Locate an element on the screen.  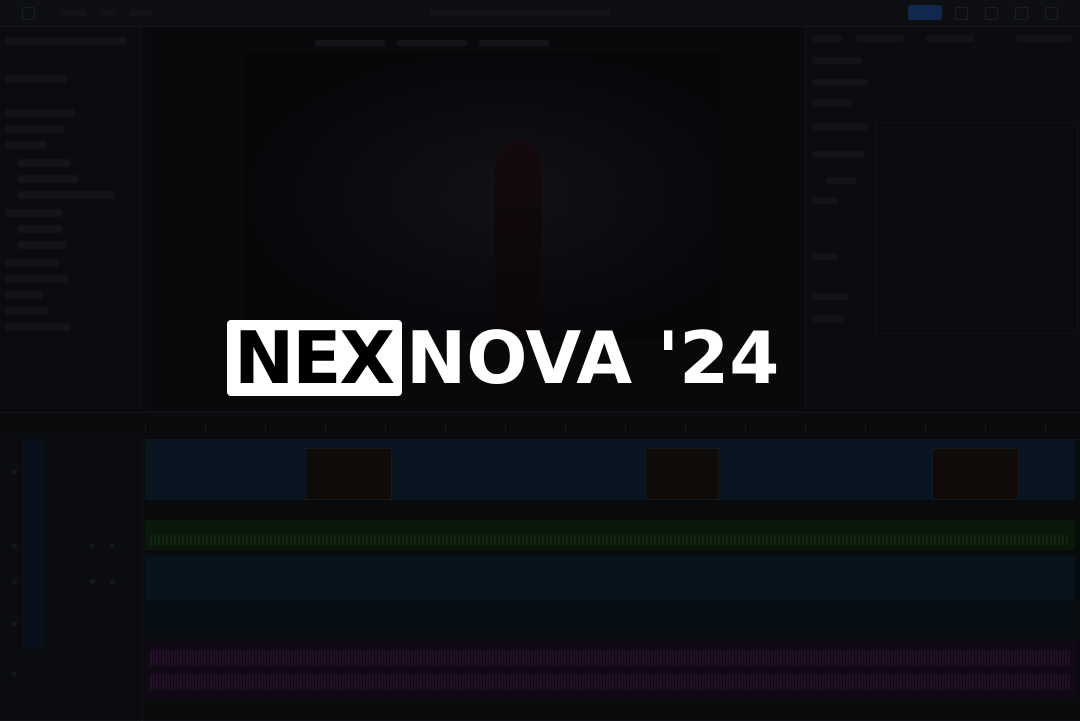
logo-boxed-text: NEX is located at coordinates (314, 358).